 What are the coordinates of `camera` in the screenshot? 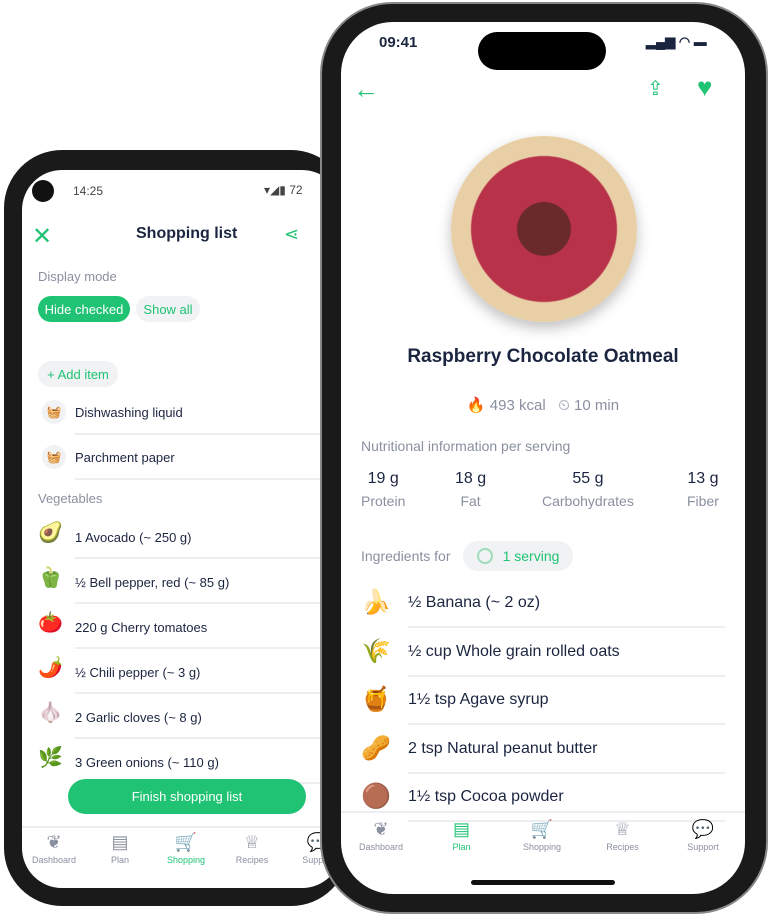 It's located at (43, 191).